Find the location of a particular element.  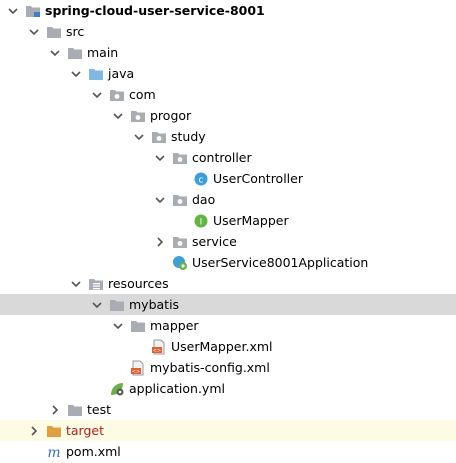

tree-item-usermapper: I UserMapper is located at coordinates (228, 220).